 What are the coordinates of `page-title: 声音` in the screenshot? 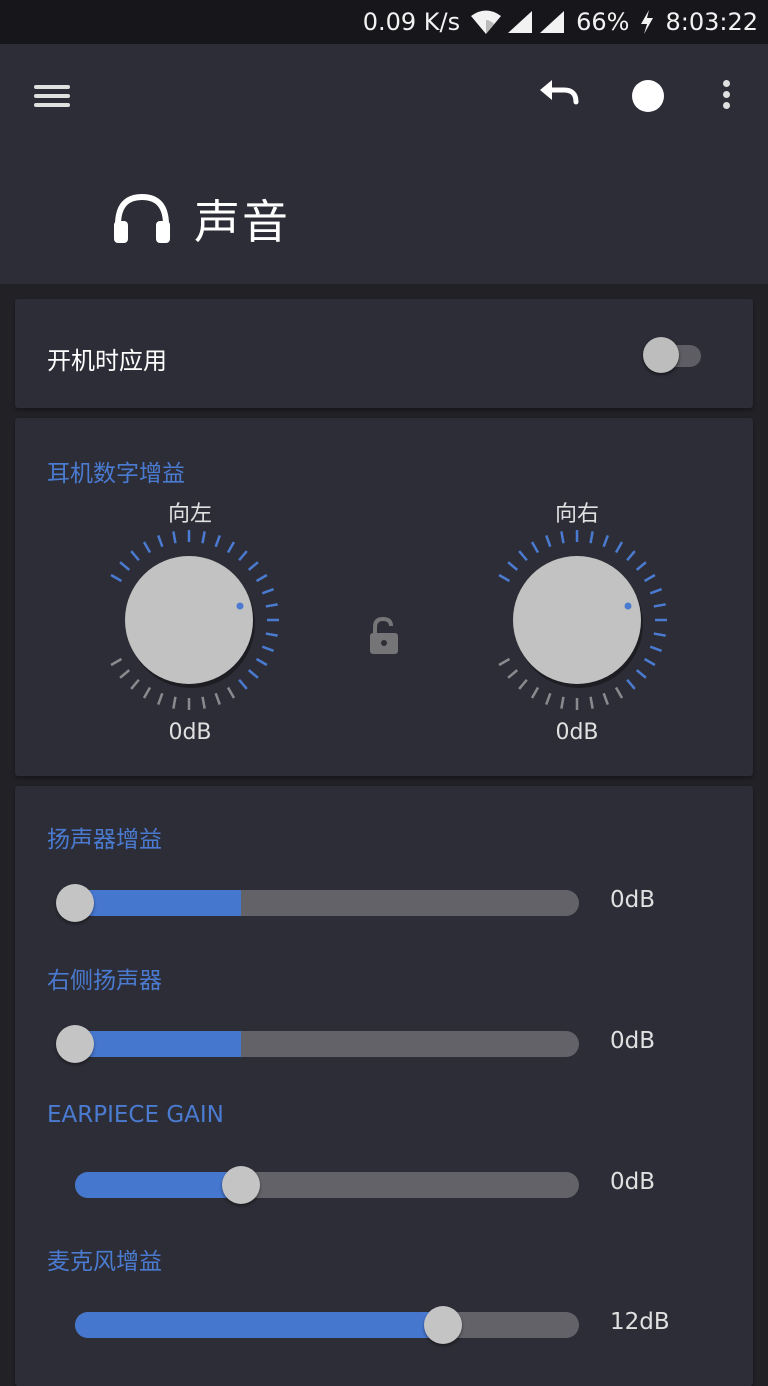 It's located at (242, 222).